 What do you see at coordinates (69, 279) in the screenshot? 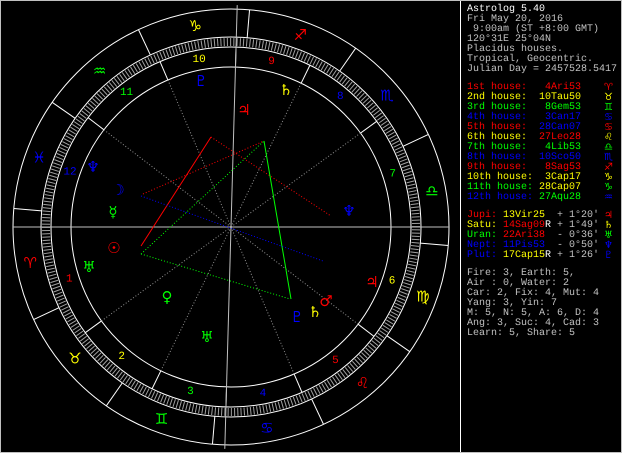
I see `house-number: 1` at bounding box center [69, 279].